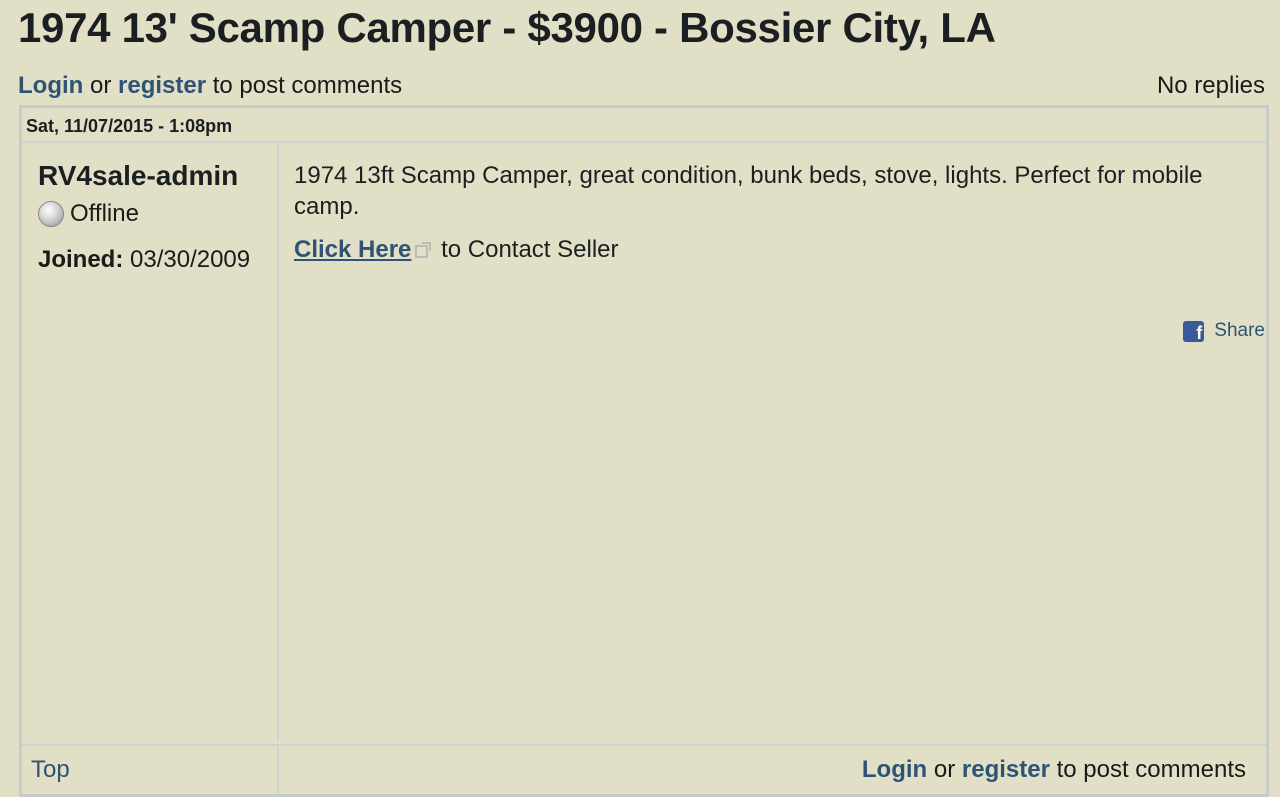 This screenshot has height=797, width=1280. Describe the element at coordinates (129, 126) in the screenshot. I see `post-date: Sat, 11/07/2015 - 1:08pm` at that location.